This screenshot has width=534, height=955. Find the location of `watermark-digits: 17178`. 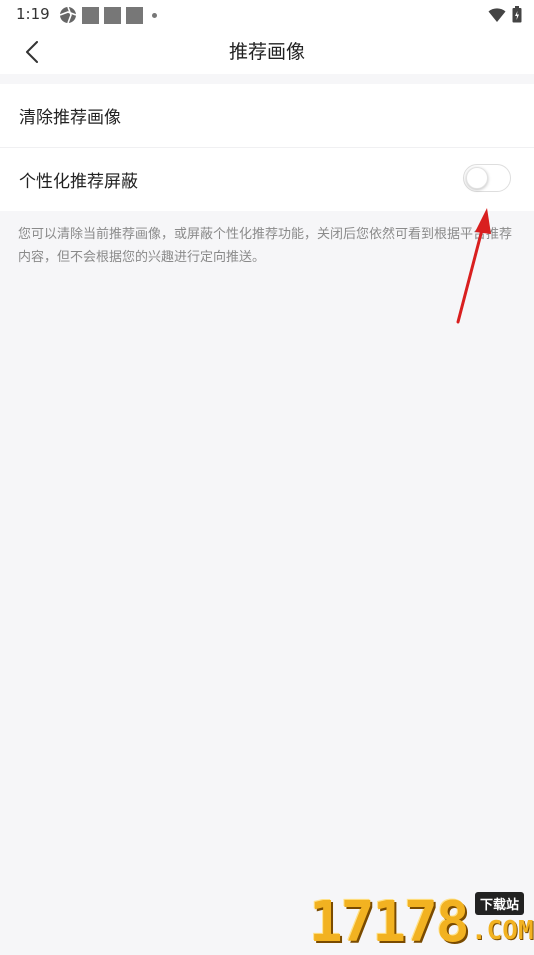

watermark-digits: 17178 is located at coordinates (389, 922).